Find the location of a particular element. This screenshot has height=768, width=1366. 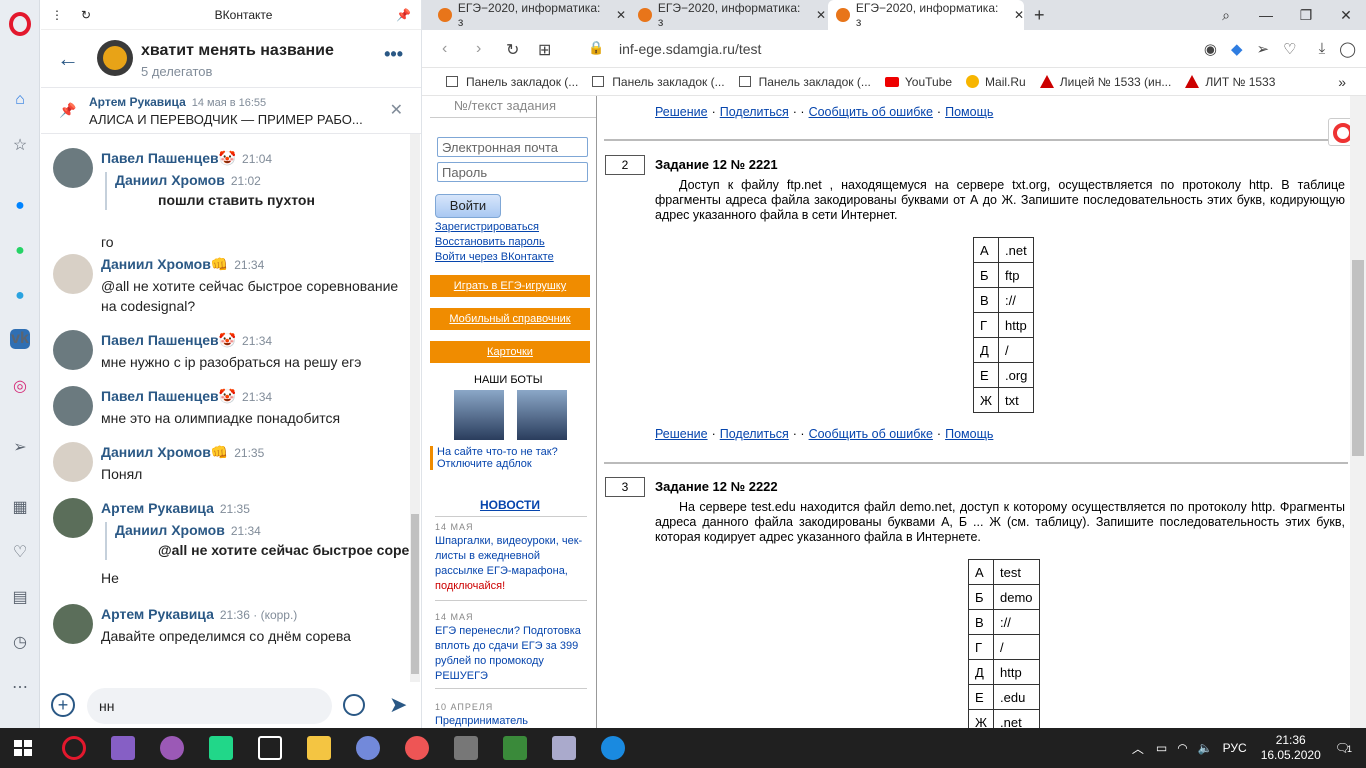

help-link: Помощь is located at coordinates (969, 434).